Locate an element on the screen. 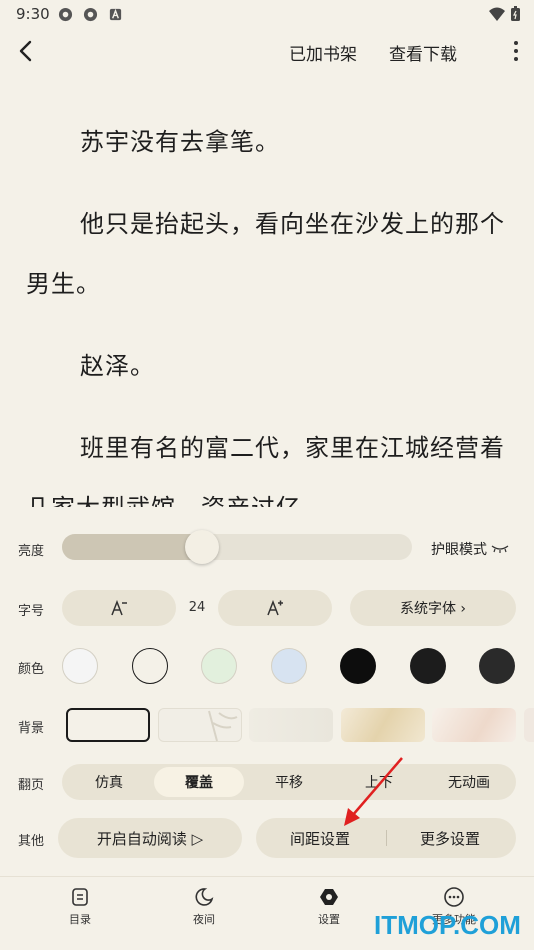 The width and height of the screenshot is (534, 950). paragraph: 赵泽。 is located at coordinates (117, 366).